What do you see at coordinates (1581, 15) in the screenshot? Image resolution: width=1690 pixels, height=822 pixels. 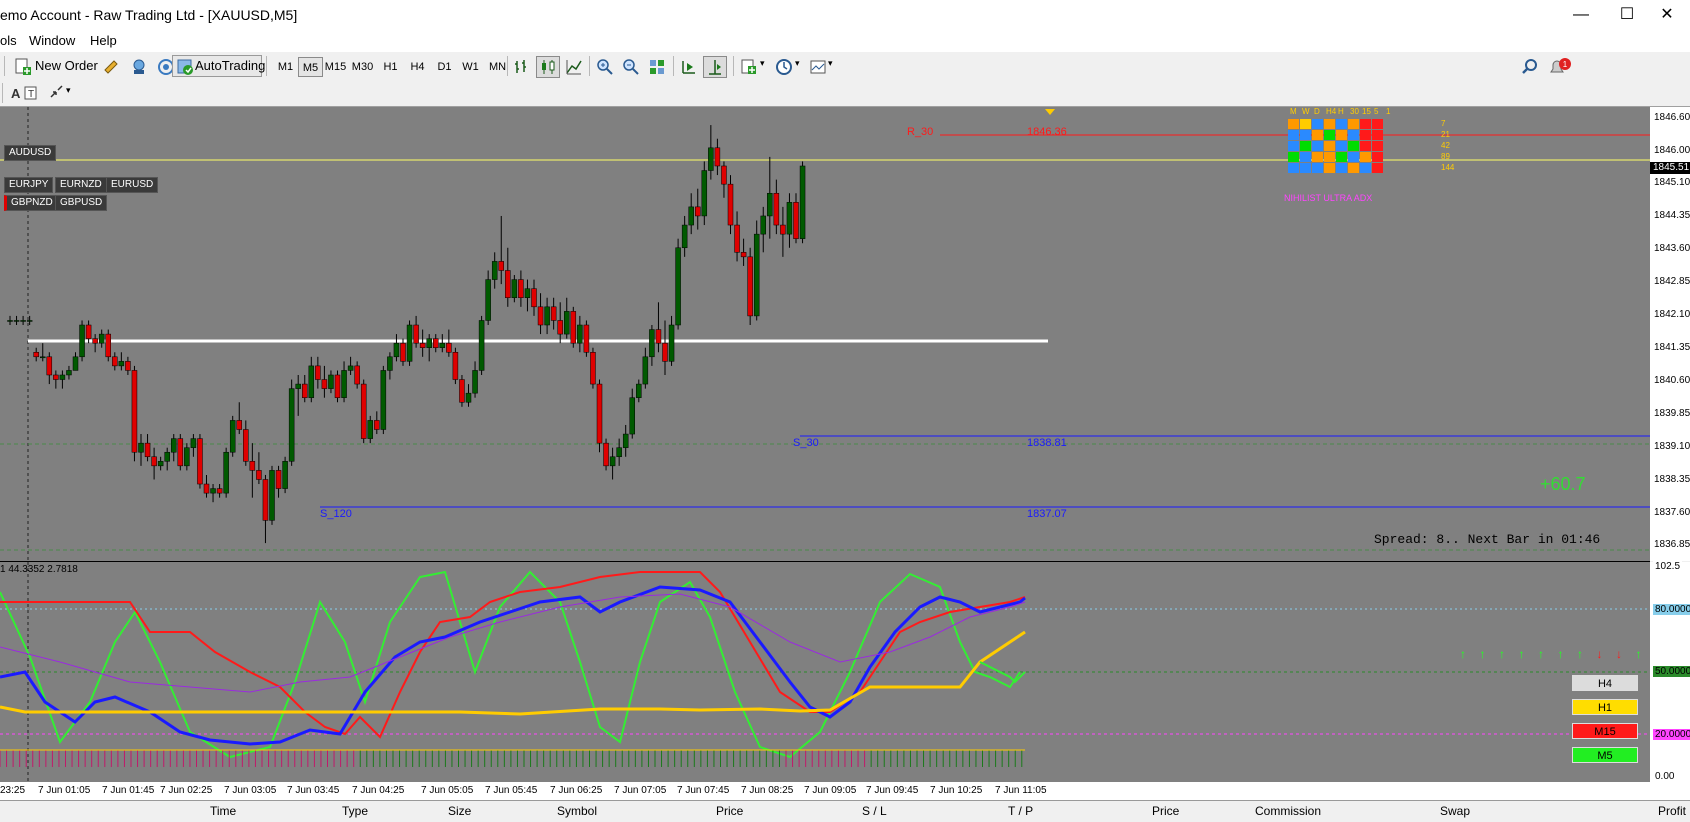 I see `minimize-button: —` at bounding box center [1581, 15].